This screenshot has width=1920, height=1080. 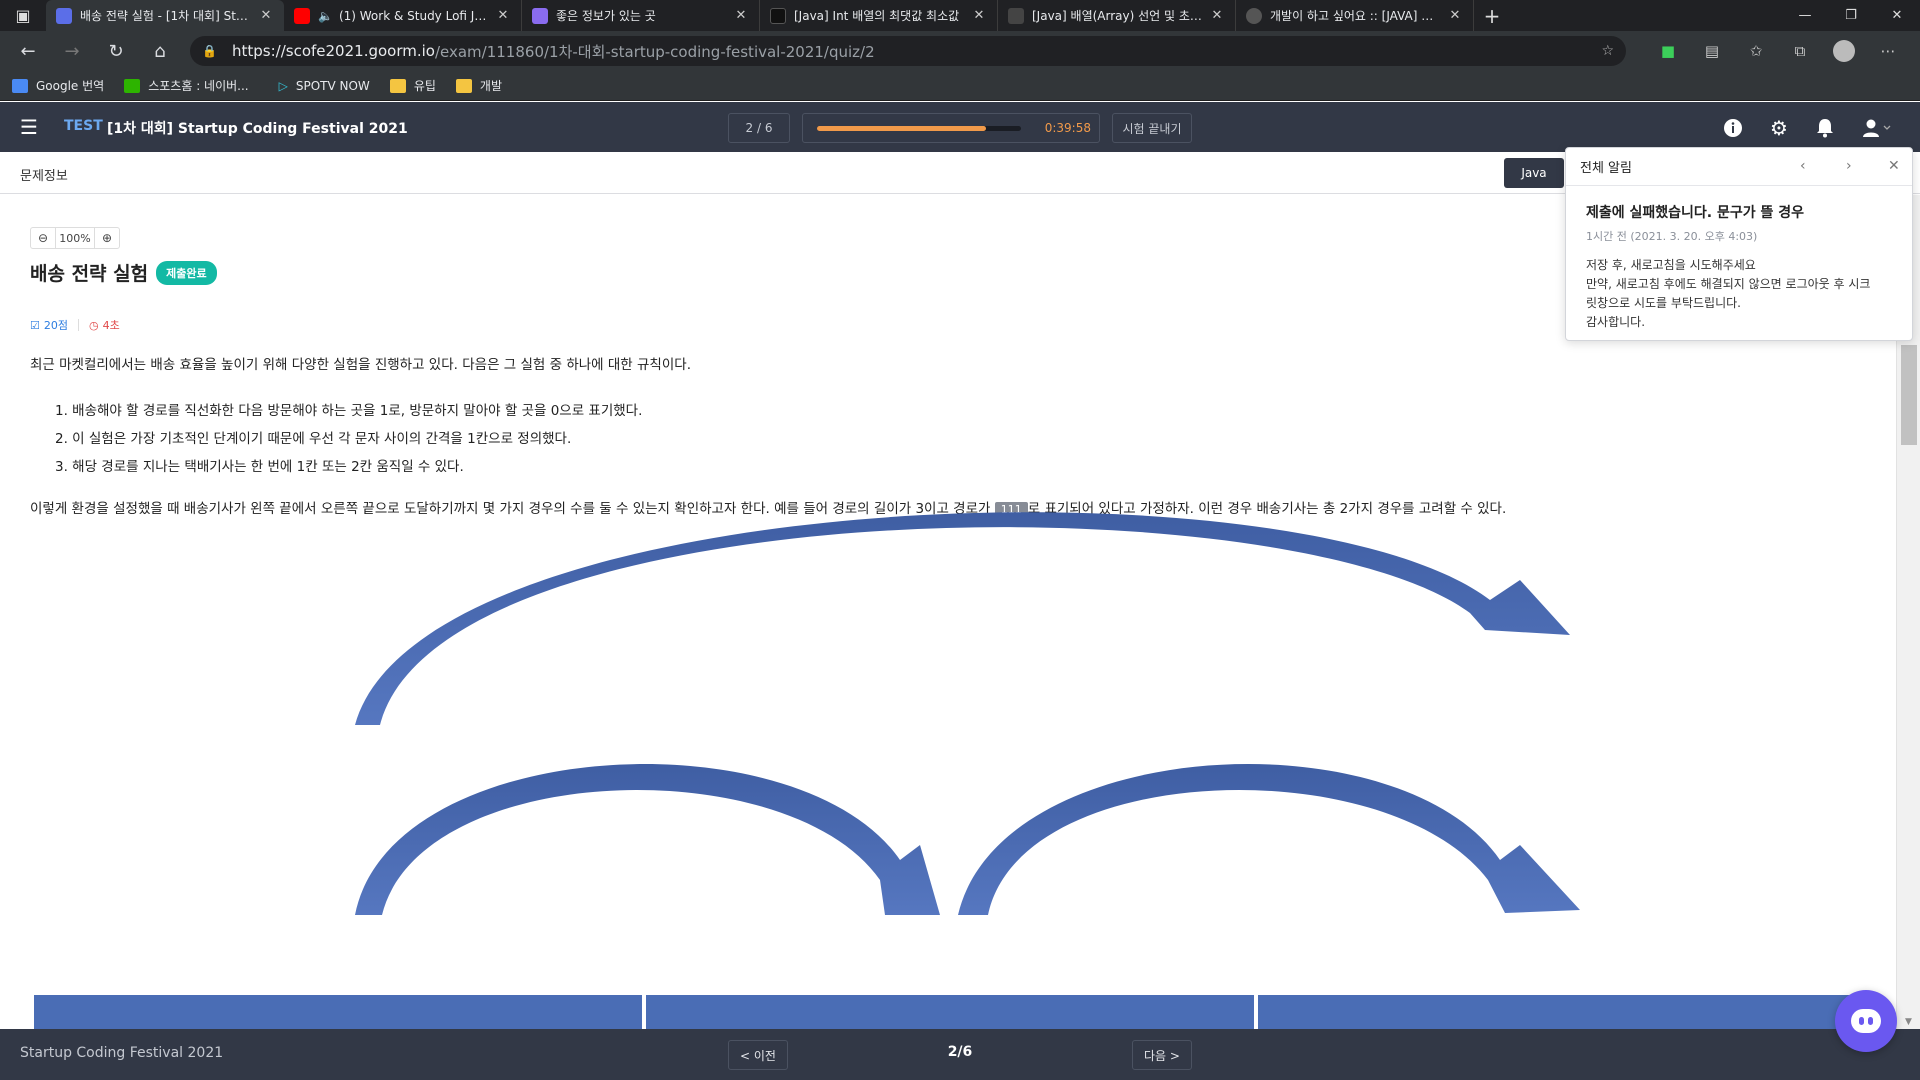 I want to click on submitted-badge: 제출완료, so click(x=186, y=272).